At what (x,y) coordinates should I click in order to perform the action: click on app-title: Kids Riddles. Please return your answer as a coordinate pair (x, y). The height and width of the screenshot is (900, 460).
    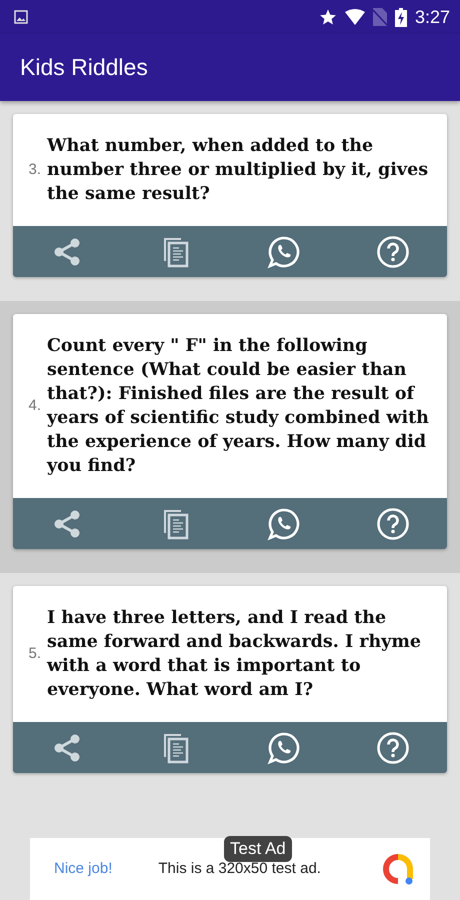
    Looking at the image, I should click on (84, 68).